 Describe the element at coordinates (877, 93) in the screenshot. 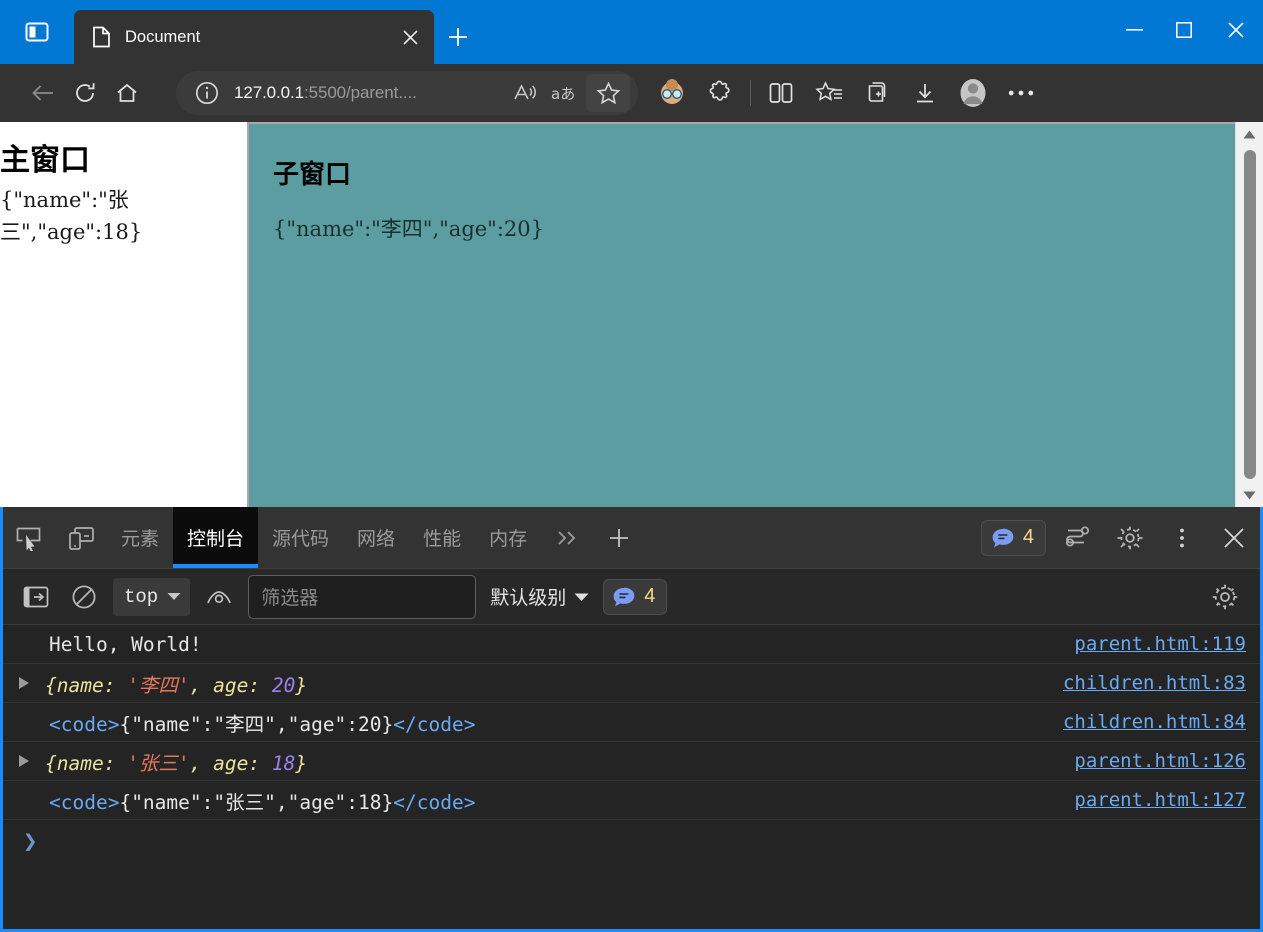

I see `collections-icon` at that location.